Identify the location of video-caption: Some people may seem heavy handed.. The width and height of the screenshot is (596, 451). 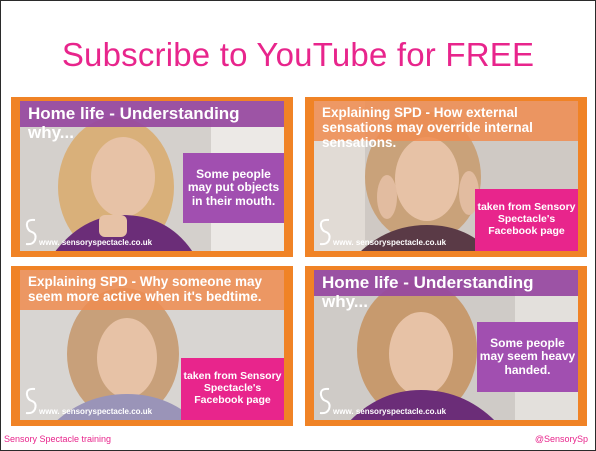
(527, 357).